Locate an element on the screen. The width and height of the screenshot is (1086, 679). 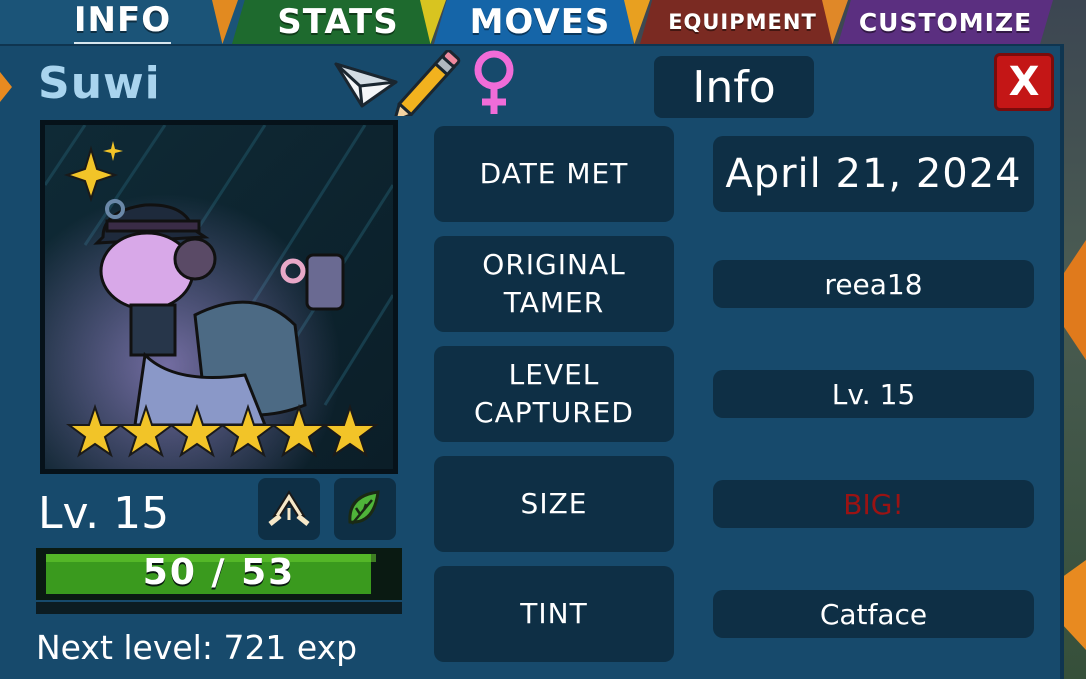
creature-level: Lv. 15 is located at coordinates (104, 513).